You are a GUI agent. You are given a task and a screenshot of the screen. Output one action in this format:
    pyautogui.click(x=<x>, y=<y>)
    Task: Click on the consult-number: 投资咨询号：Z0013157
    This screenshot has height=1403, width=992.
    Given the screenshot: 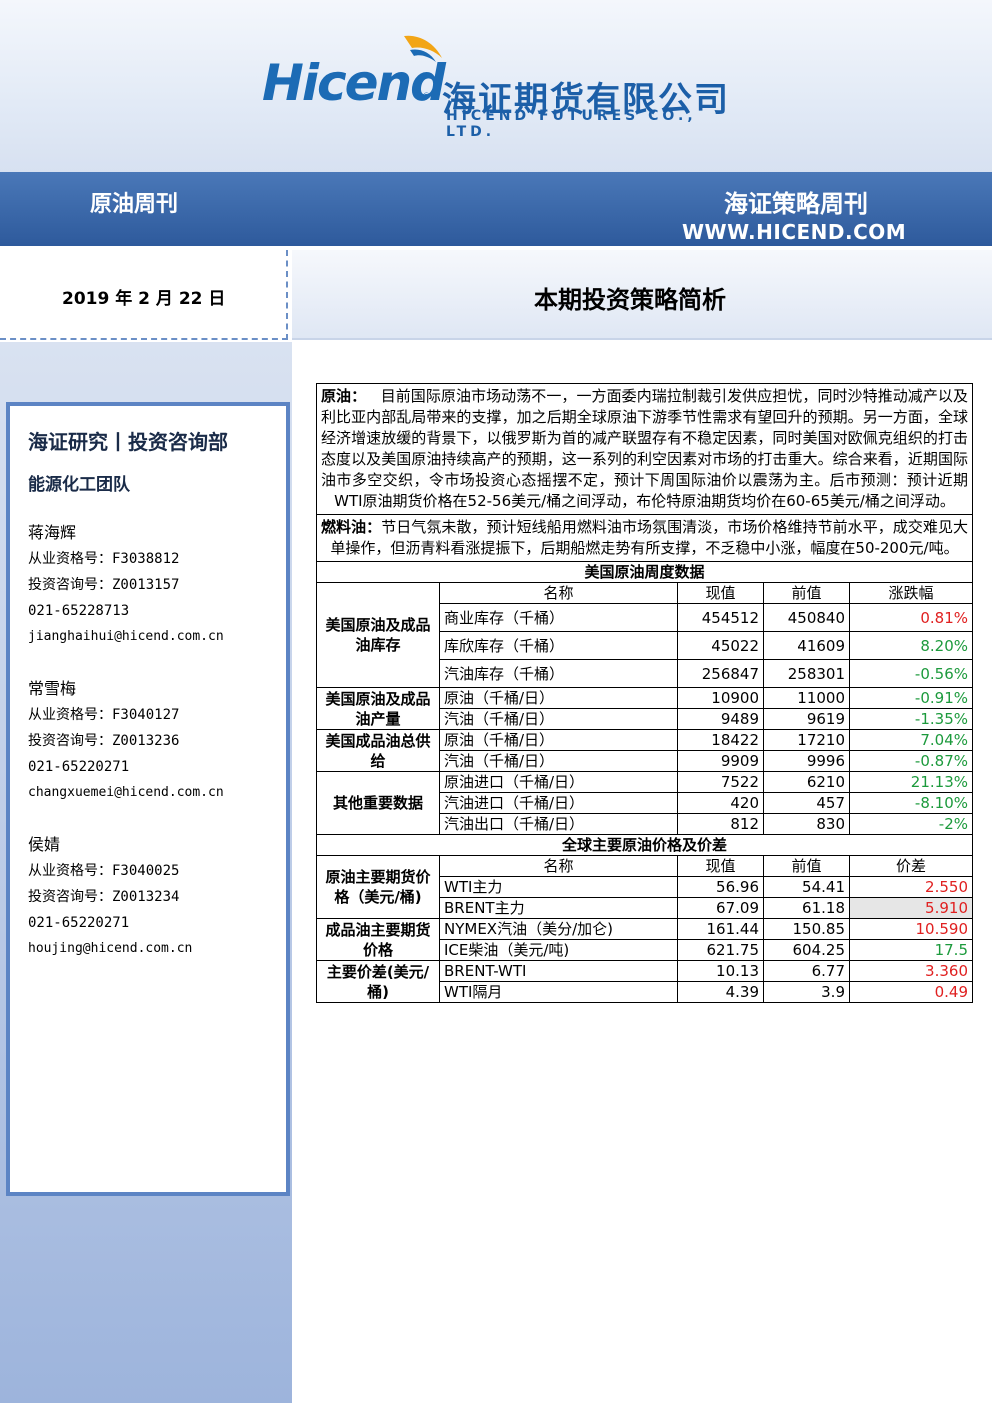 What is the action you would take?
    pyautogui.click(x=104, y=585)
    